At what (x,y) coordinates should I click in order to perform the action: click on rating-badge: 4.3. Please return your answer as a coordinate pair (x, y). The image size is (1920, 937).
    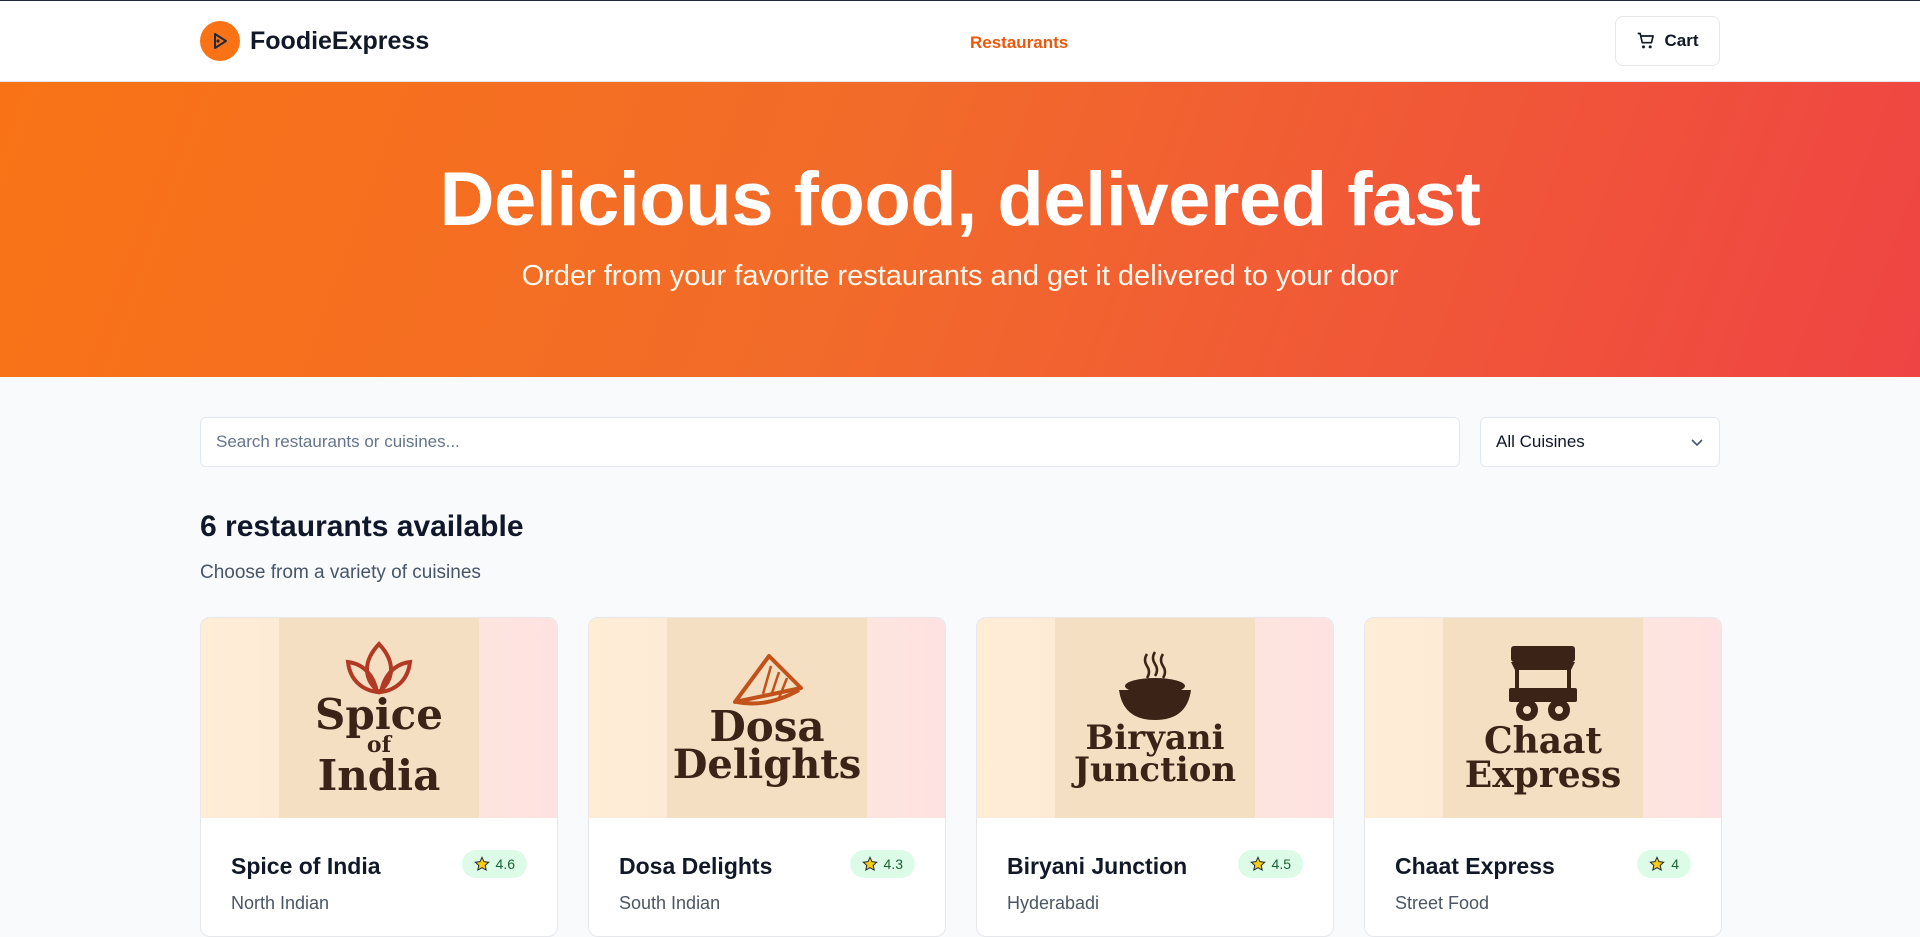
    Looking at the image, I should click on (882, 864).